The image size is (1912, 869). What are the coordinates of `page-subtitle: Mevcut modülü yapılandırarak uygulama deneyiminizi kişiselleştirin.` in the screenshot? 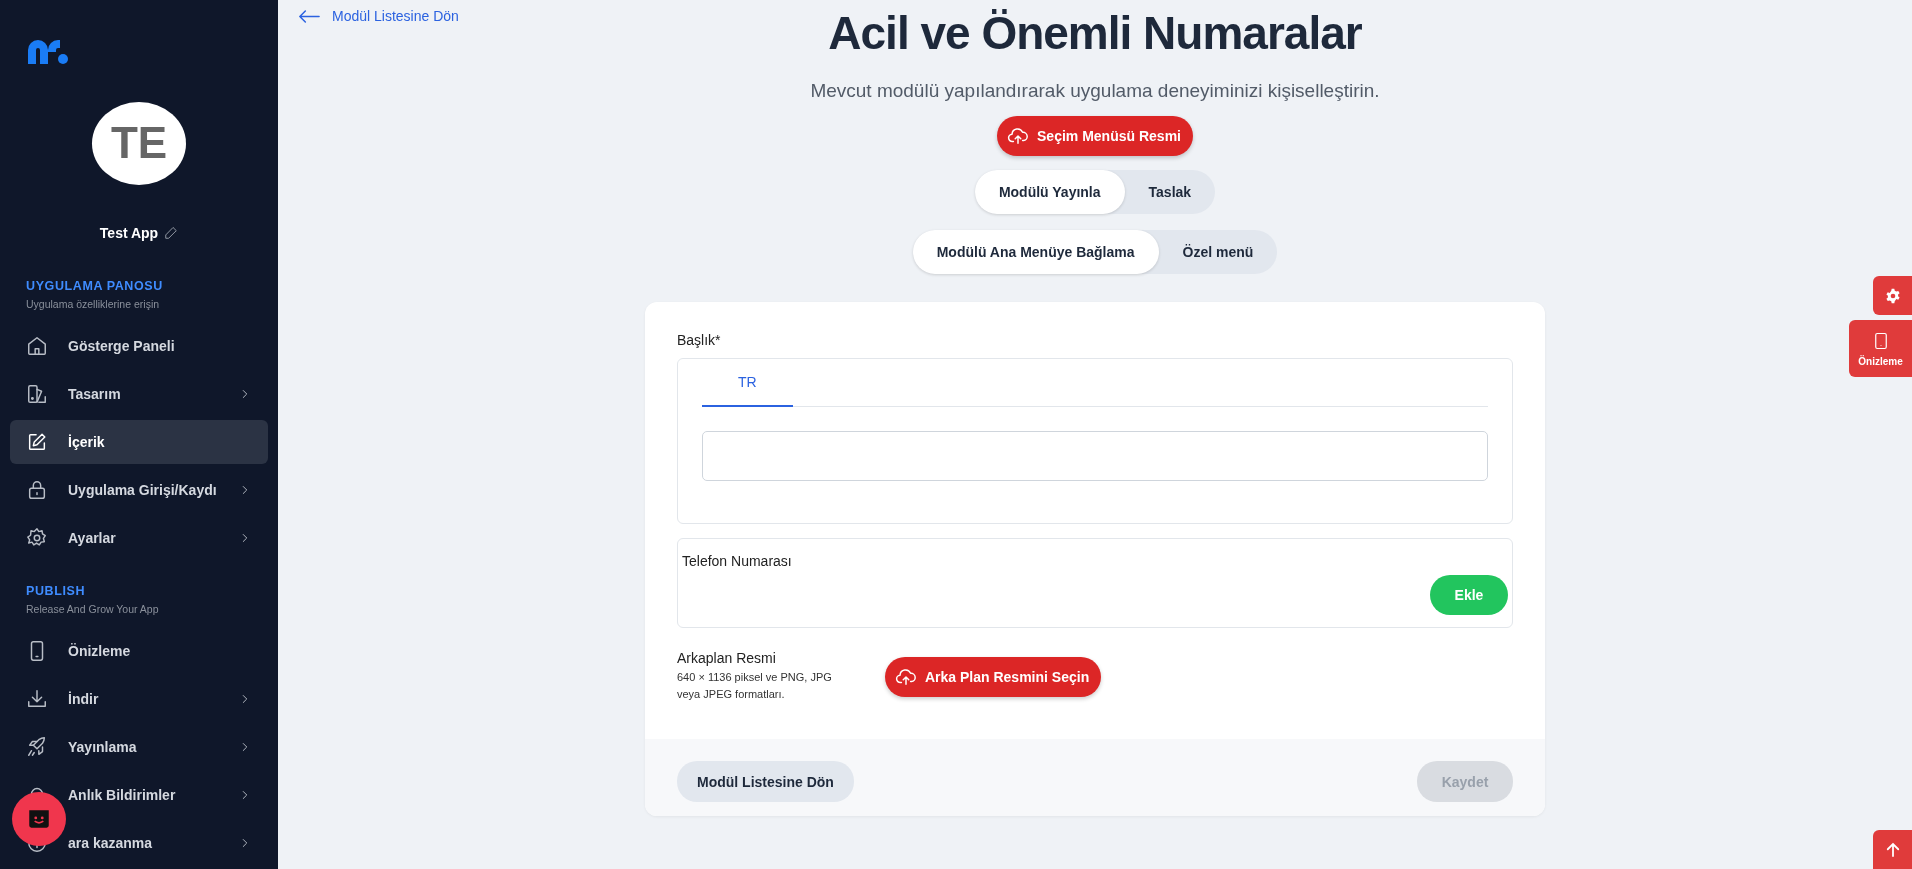 It's located at (1095, 91).